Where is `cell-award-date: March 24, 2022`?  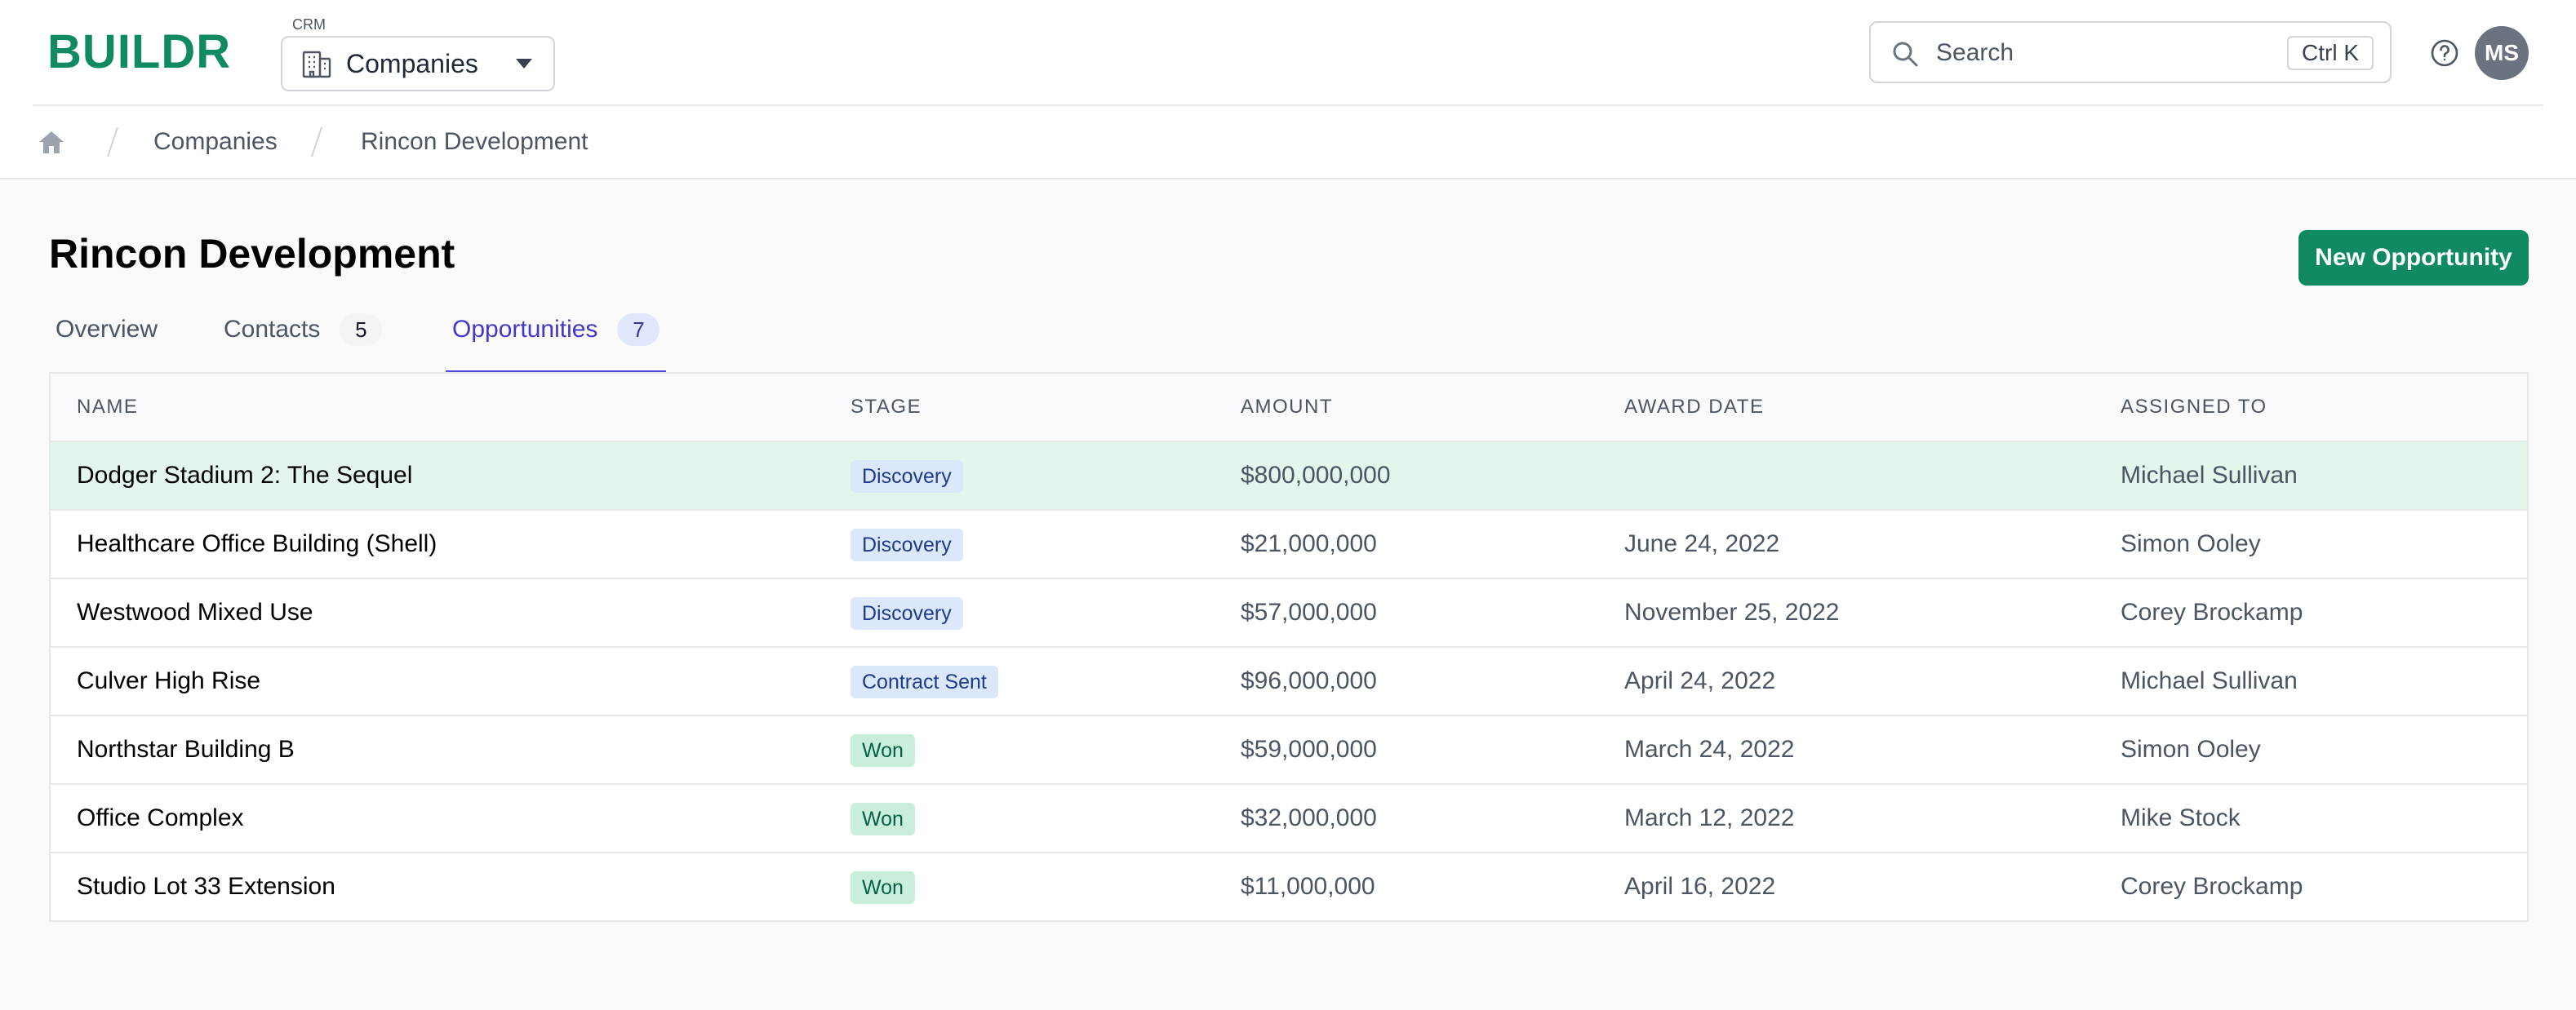 cell-award-date: March 24, 2022 is located at coordinates (1709, 749).